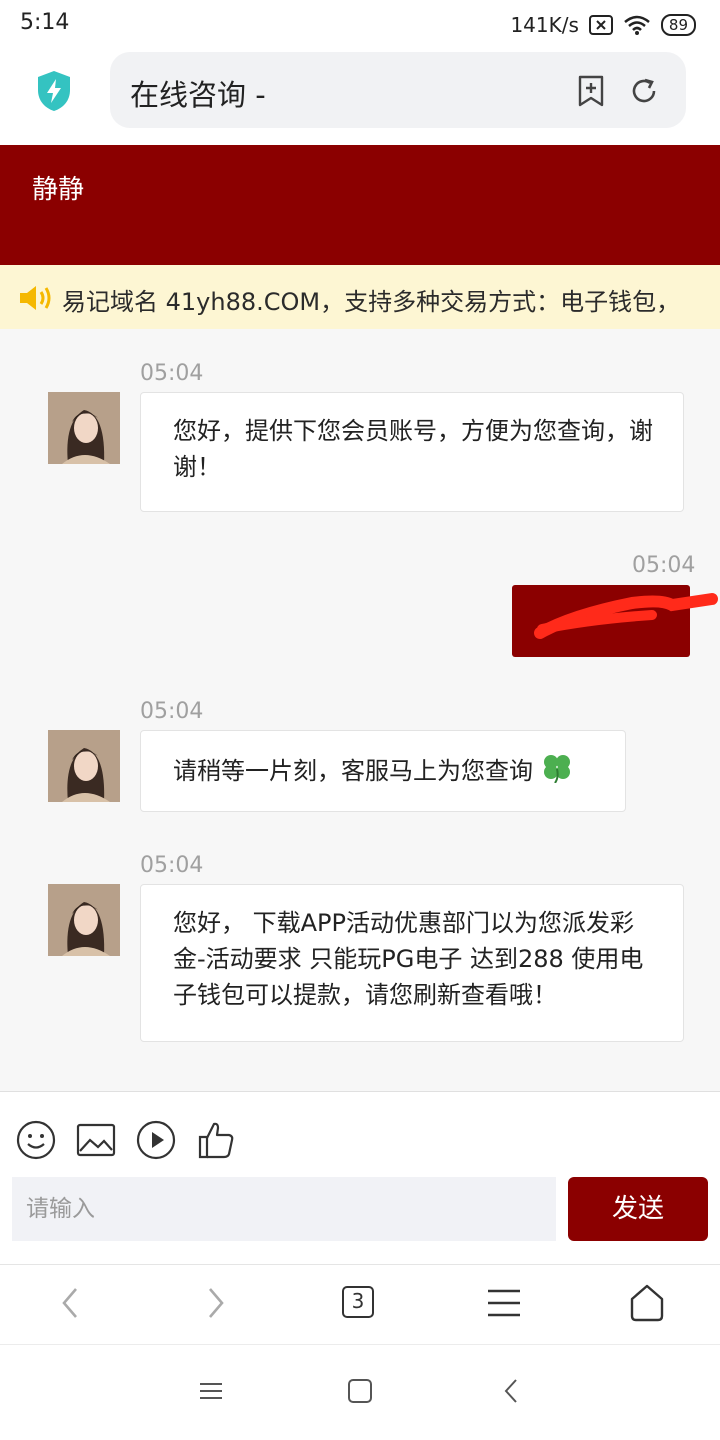 The height and width of the screenshot is (1440, 720). Describe the element at coordinates (413, 449) in the screenshot. I see `message-text: 您好，提供下您会员账号，方便为您查询，谢谢！` at that location.